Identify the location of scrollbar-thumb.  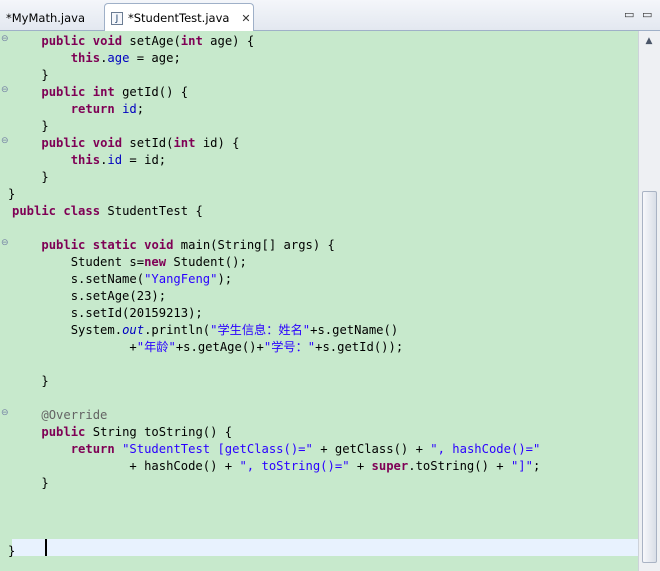
(649, 377).